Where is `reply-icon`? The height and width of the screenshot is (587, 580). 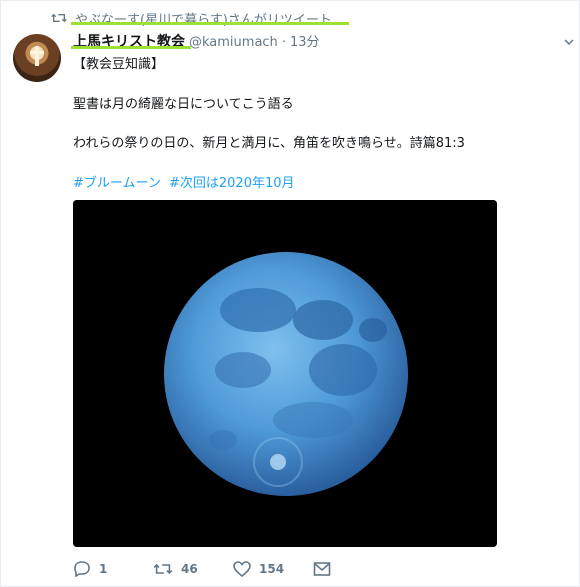 reply-icon is located at coordinates (82, 569).